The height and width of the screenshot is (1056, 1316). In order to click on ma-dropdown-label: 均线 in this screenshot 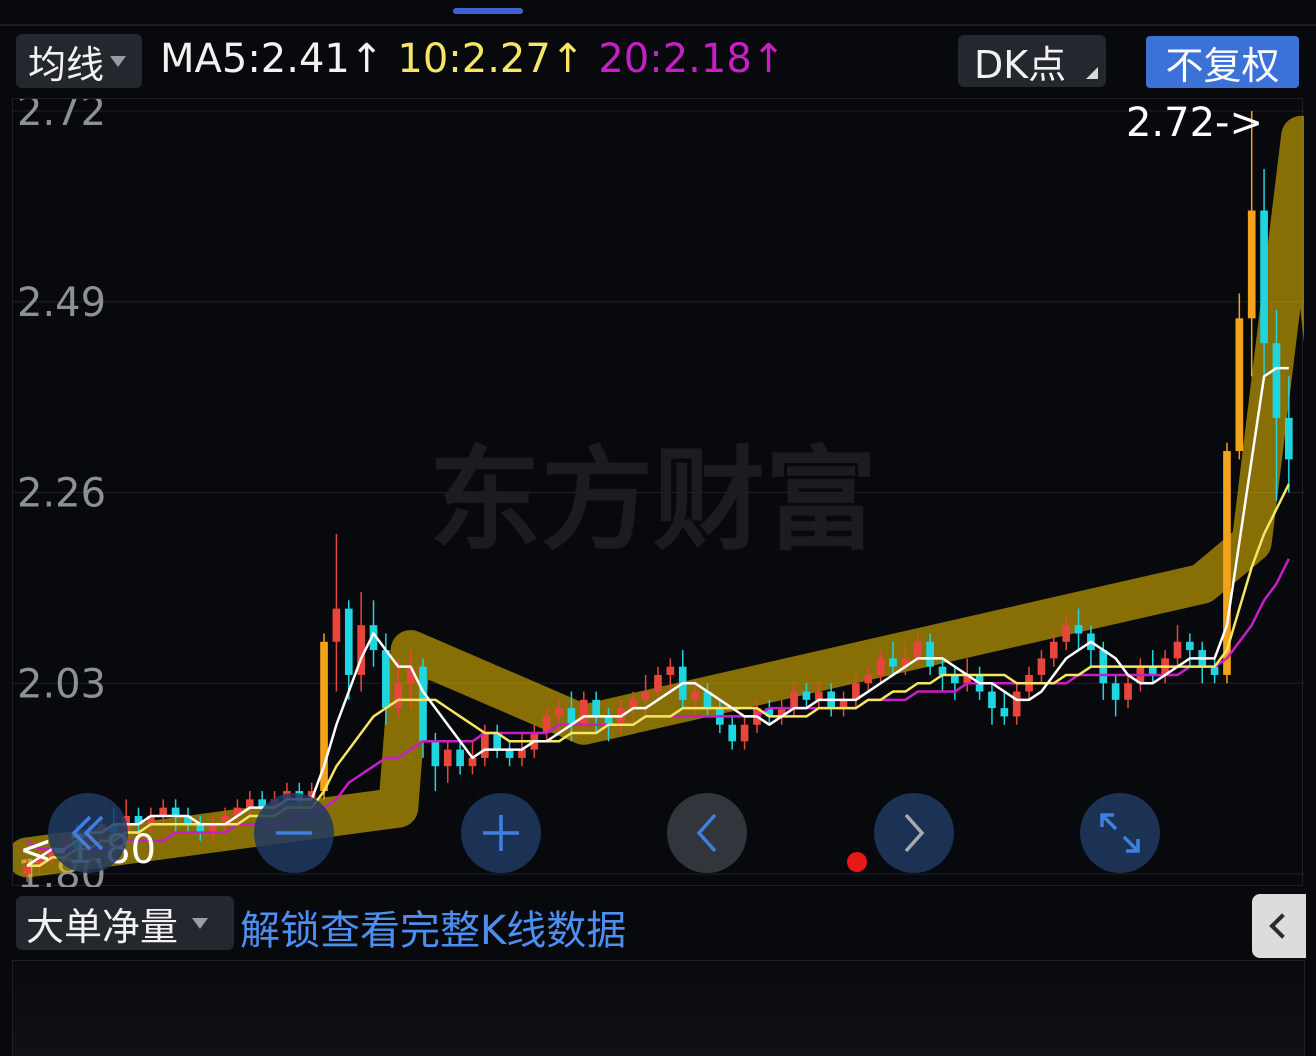, I will do `click(66, 64)`.